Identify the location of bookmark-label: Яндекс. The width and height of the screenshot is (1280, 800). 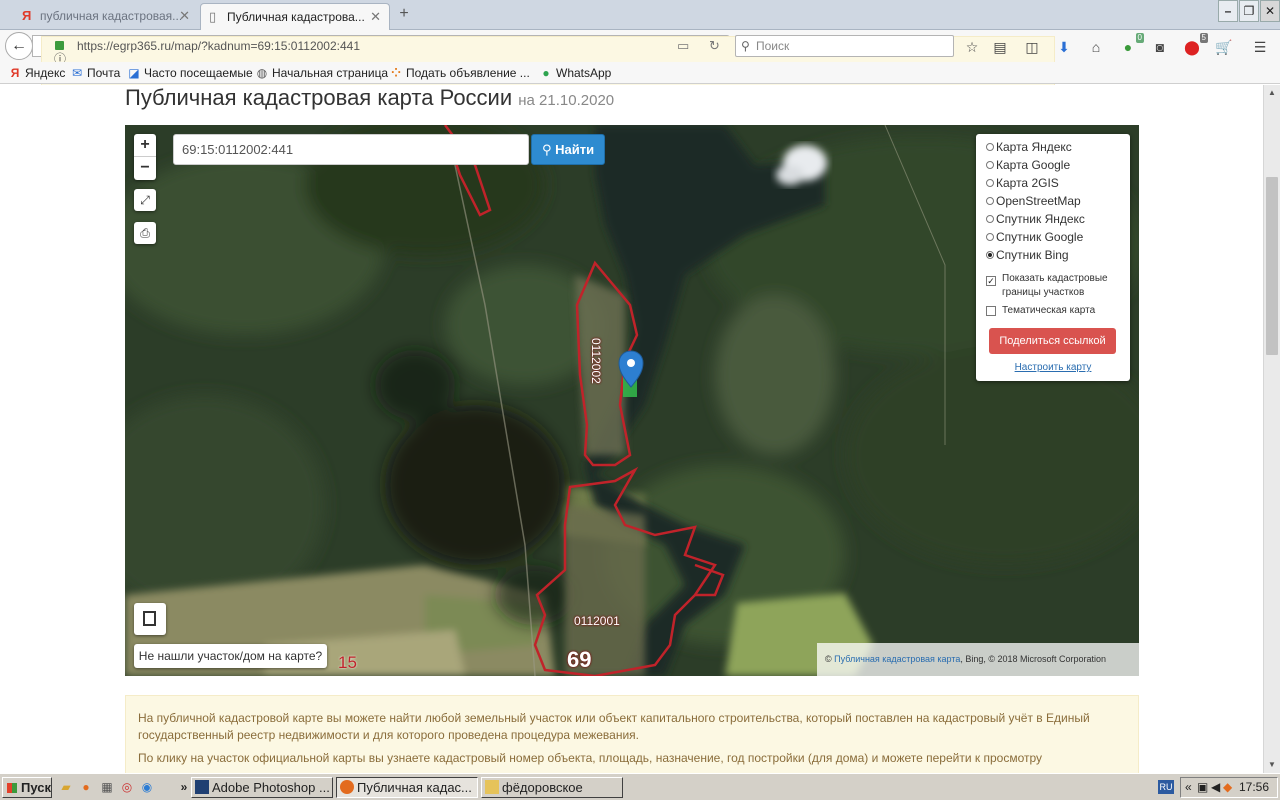
(45, 73).